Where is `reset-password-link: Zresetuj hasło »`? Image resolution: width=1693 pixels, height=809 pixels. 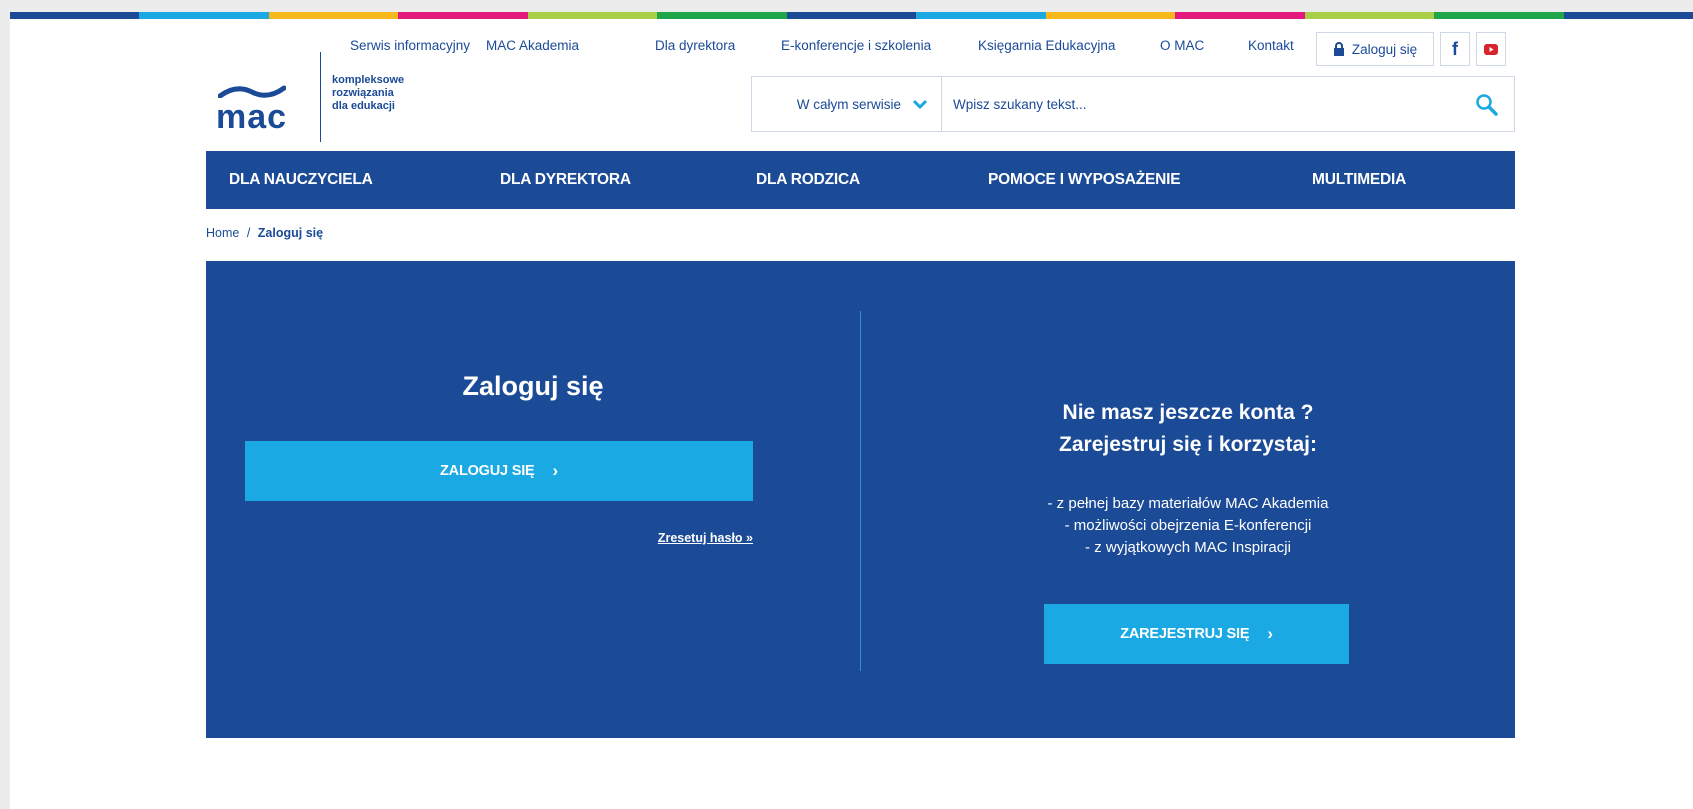 reset-password-link: Zresetuj hasło » is located at coordinates (705, 538).